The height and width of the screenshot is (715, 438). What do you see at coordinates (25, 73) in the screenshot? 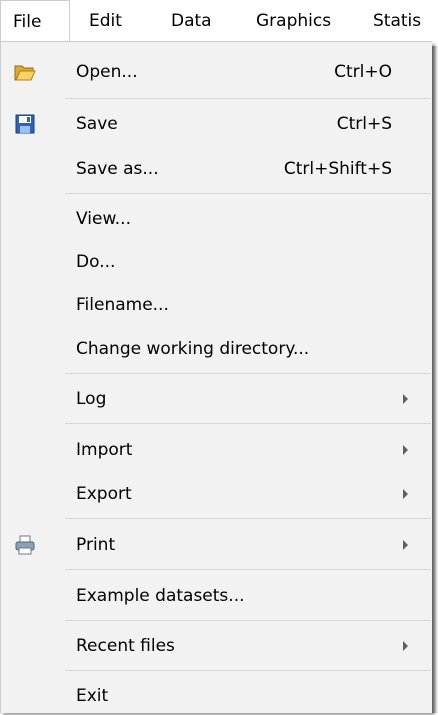
I see `folder-open-icon` at bounding box center [25, 73].